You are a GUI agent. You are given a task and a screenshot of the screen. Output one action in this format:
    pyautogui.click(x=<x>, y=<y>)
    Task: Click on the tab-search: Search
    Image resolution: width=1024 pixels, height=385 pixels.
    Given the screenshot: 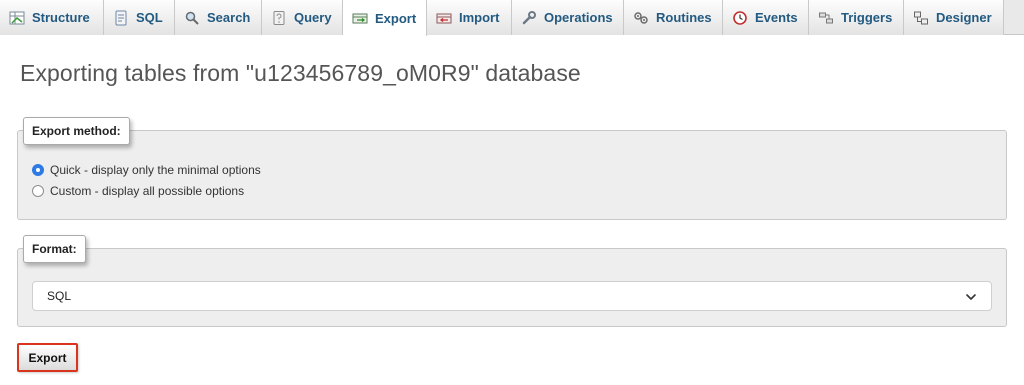 What is the action you would take?
    pyautogui.click(x=218, y=17)
    